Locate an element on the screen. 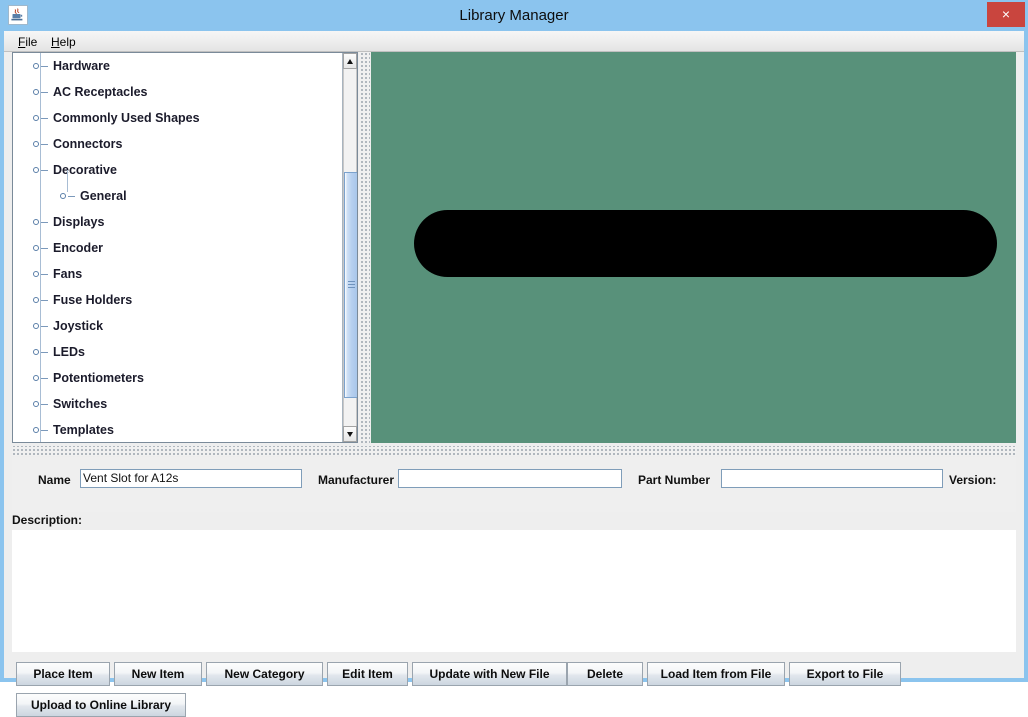 The image size is (1028, 717). window-title: Library Manager is located at coordinates (514, 15).